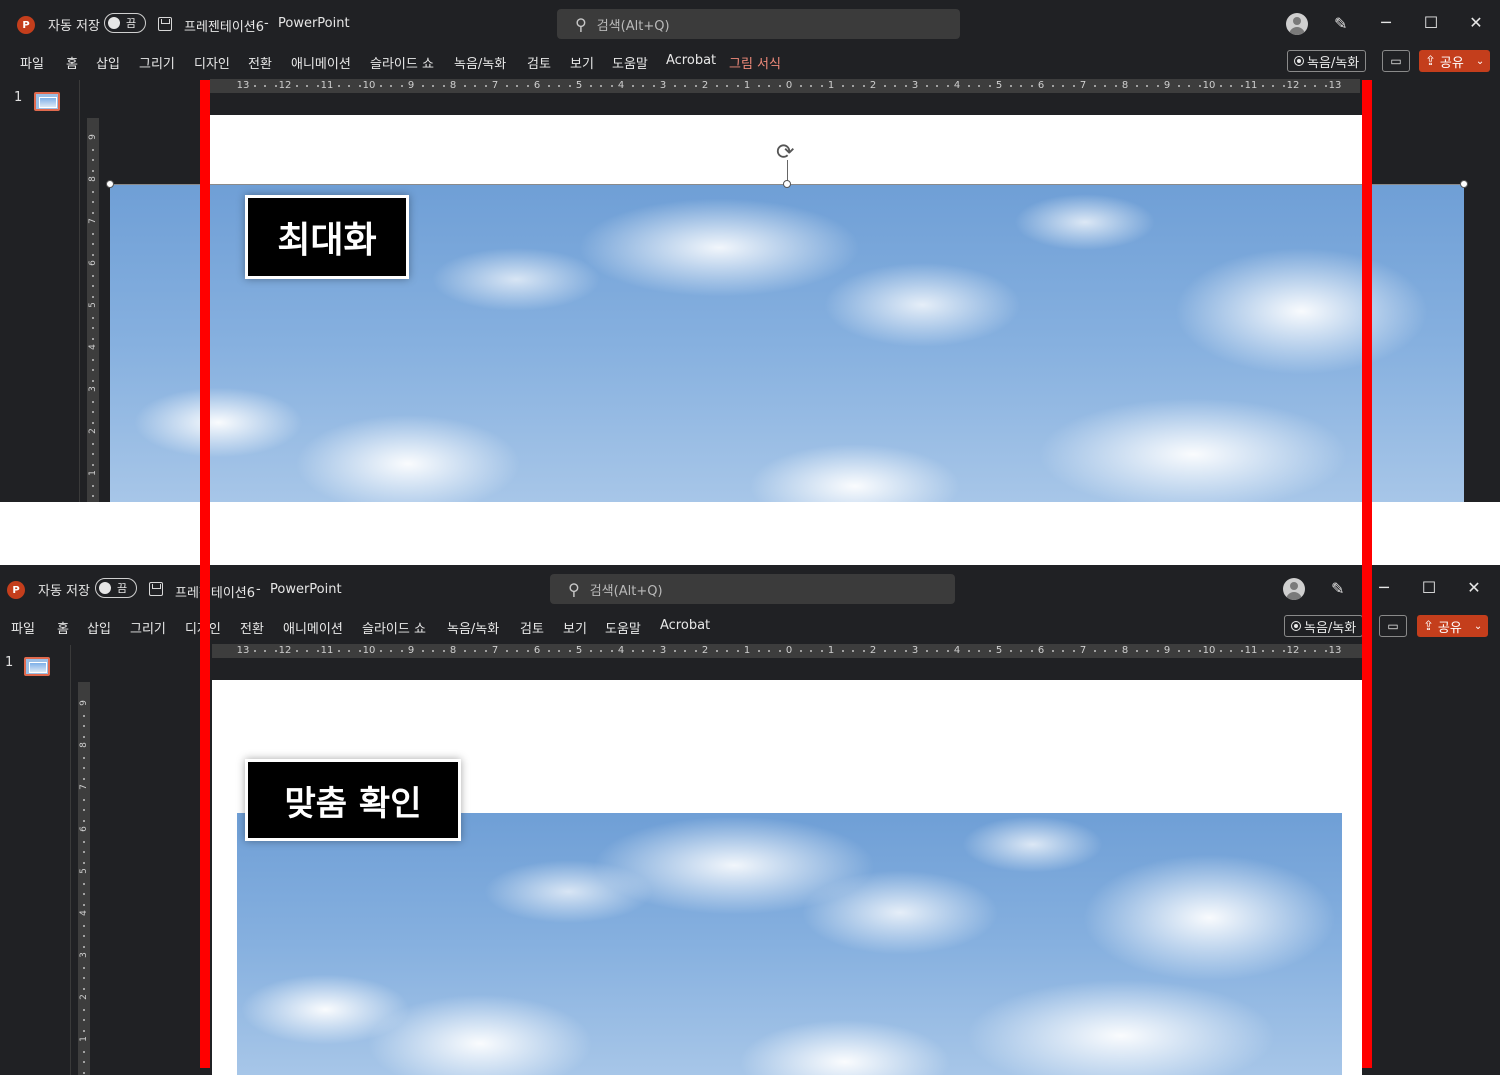 This screenshot has width=1500, height=1075. What do you see at coordinates (747, 85) in the screenshot?
I see `ruler-tick-label: 1` at bounding box center [747, 85].